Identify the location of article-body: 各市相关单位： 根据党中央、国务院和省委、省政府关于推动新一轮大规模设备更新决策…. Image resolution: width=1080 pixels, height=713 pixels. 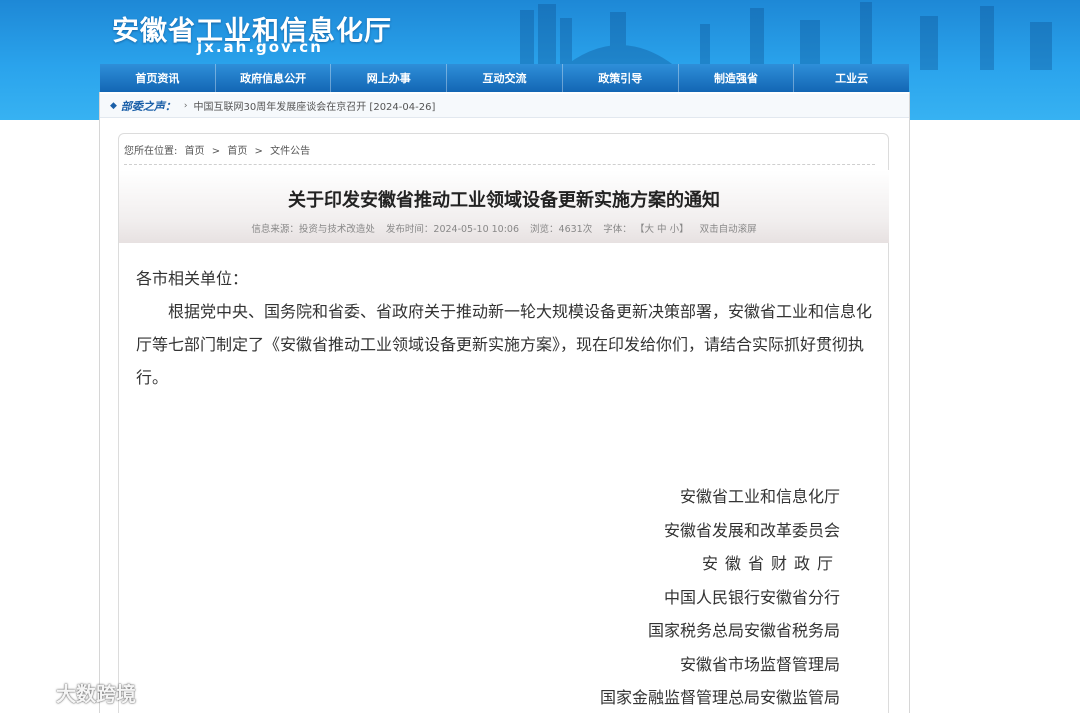
(507, 328).